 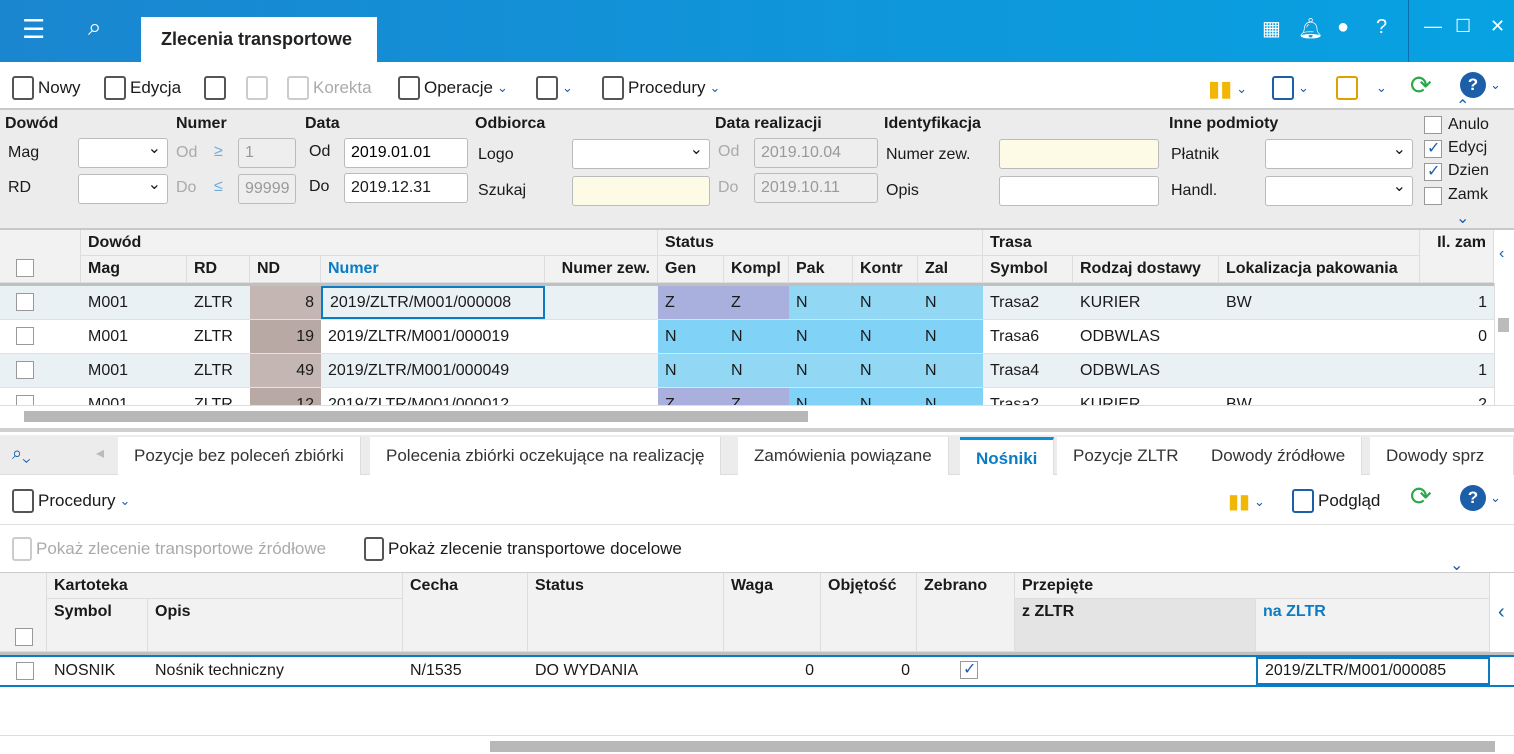 What do you see at coordinates (1336, 501) in the screenshot?
I see `preview-button: Podgląd` at bounding box center [1336, 501].